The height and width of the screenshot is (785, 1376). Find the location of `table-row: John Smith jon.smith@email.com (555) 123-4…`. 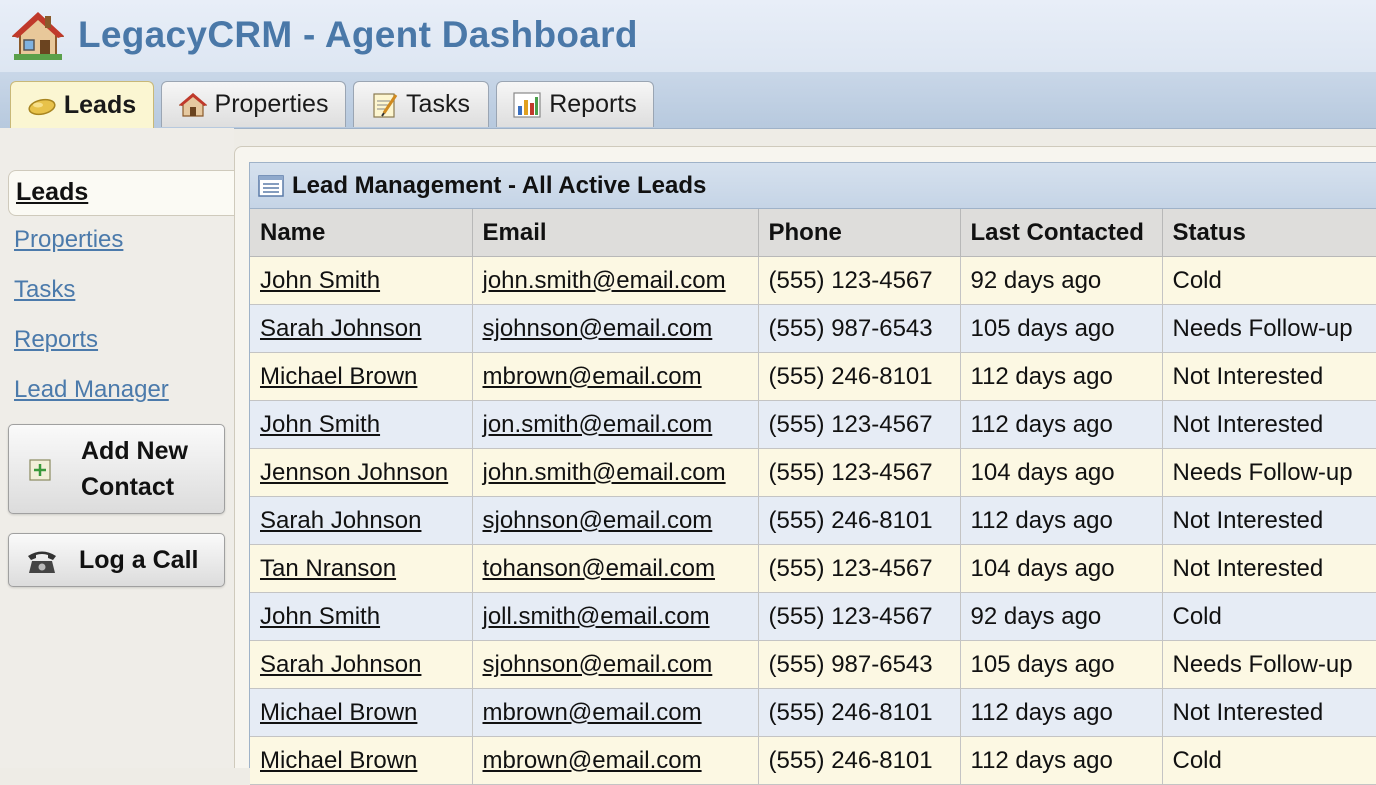

table-row: John Smith jon.smith@email.com (555) 123-4… is located at coordinates (813, 424).